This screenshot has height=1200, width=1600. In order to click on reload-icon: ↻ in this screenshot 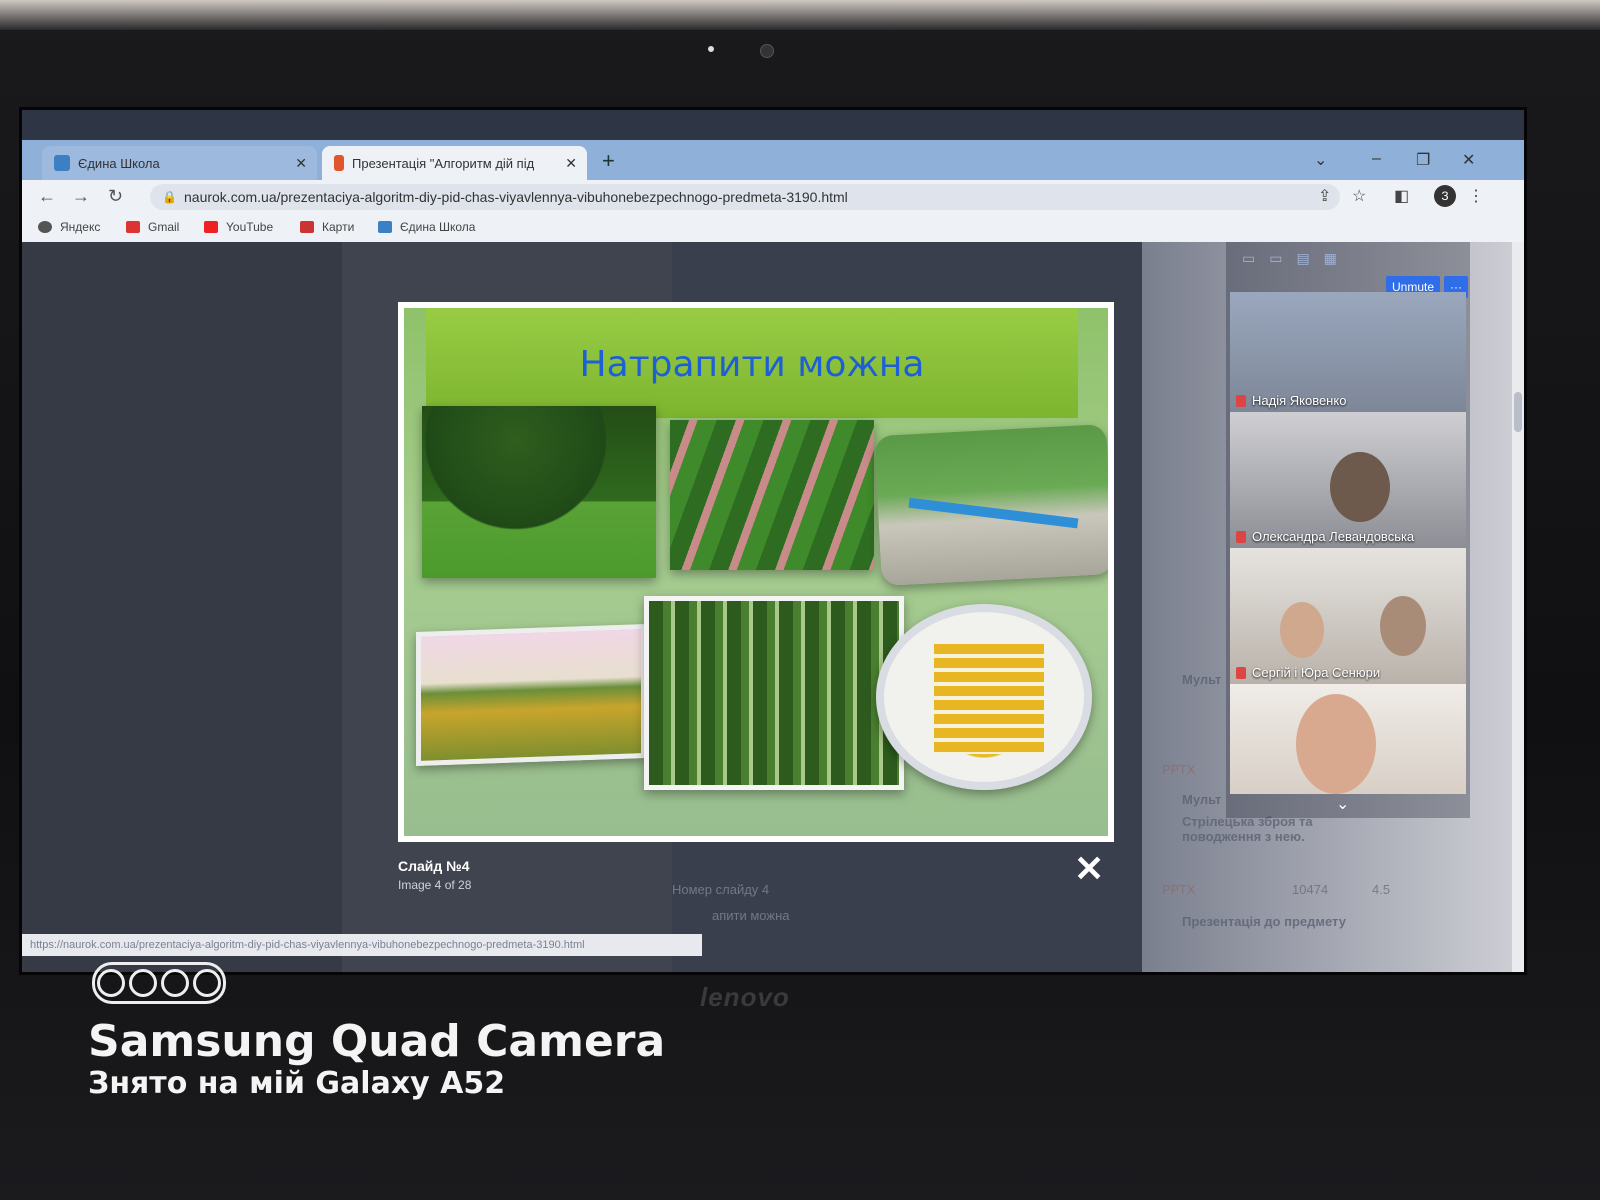, I will do `click(115, 196)`.